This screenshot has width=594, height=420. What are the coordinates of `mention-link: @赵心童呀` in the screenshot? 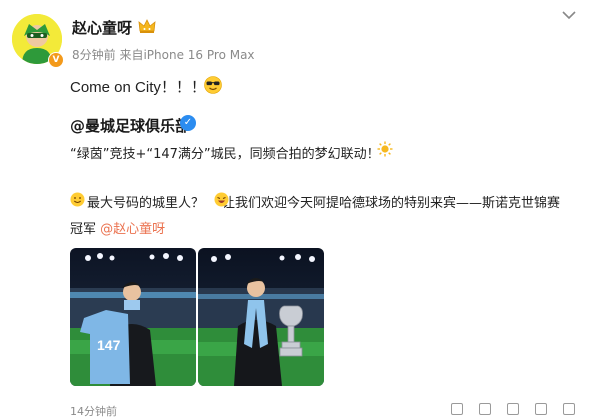 It's located at (132, 229).